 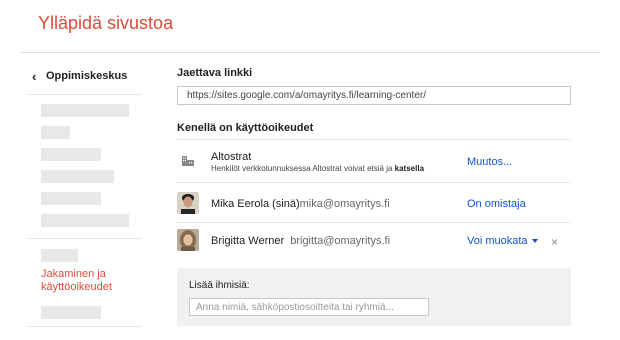 What do you see at coordinates (188, 161) in the screenshot?
I see `building-icon` at bounding box center [188, 161].